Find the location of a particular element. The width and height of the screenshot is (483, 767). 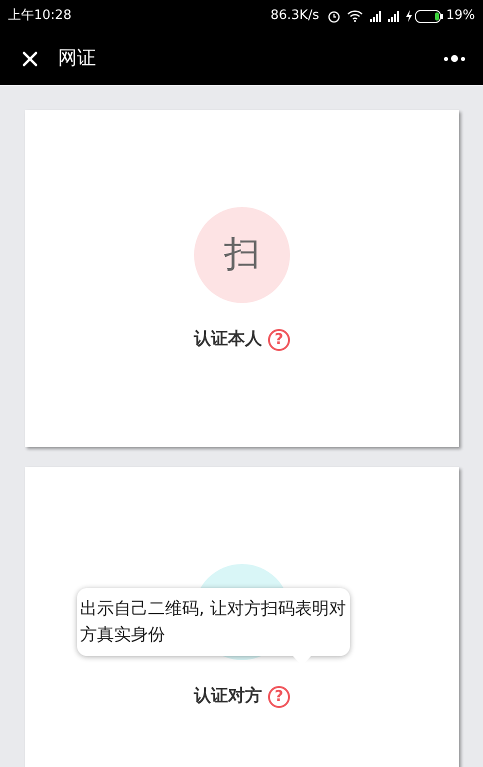

network-speed: 86.3K/s is located at coordinates (295, 16).